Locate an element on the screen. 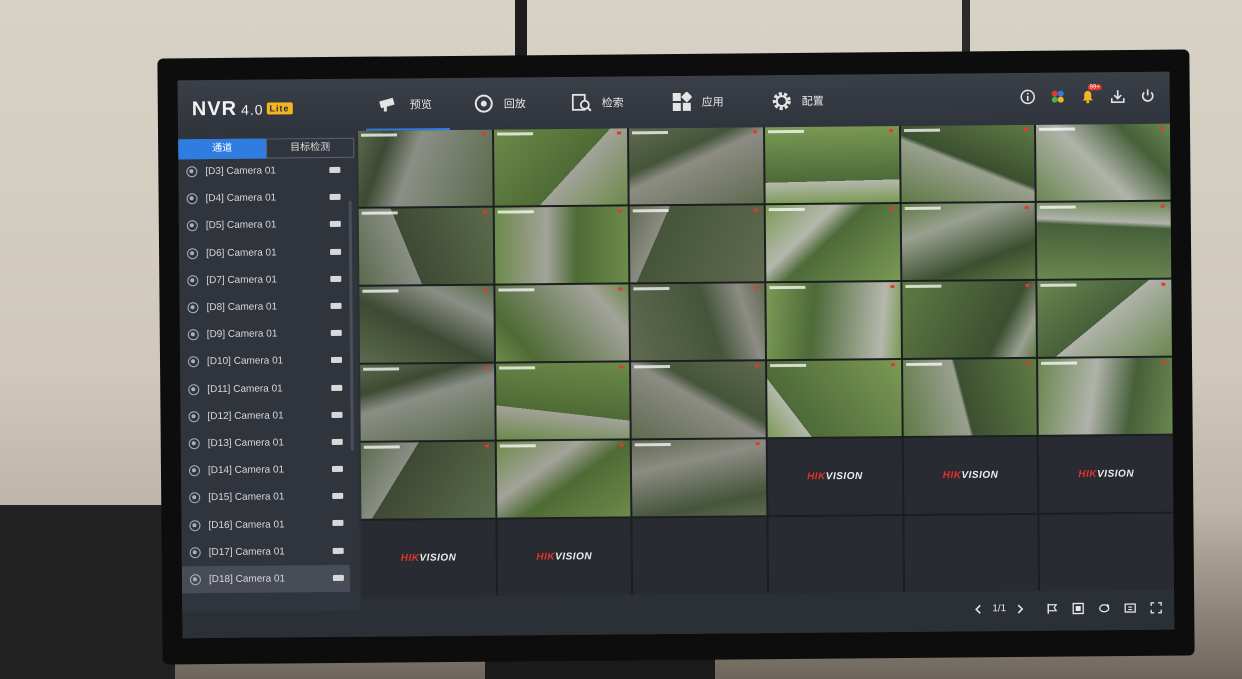  camera-list-item: [D16] Camera 01 is located at coordinates (265, 524).